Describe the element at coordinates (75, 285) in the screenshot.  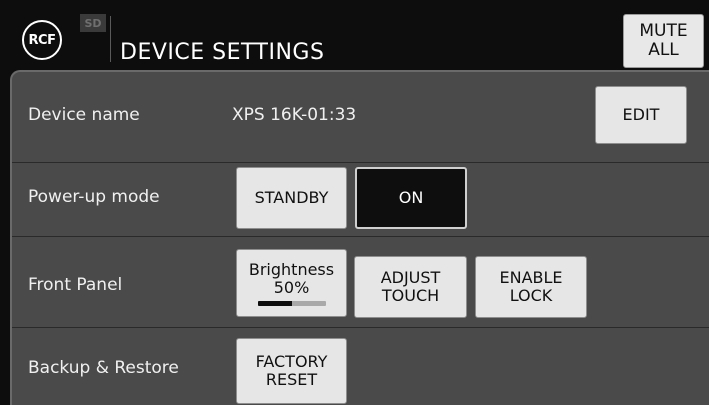
I see `front-panel-label: Front Panel` at that location.